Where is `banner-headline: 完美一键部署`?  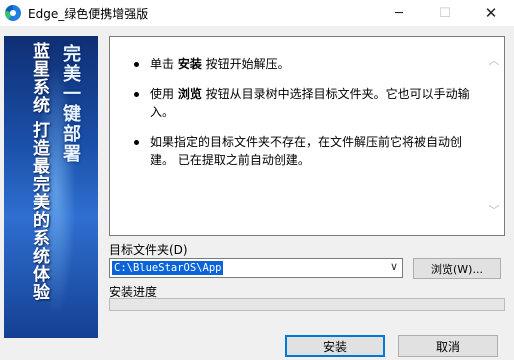
banner-headline: 完美一键部署 is located at coordinates (70, 104).